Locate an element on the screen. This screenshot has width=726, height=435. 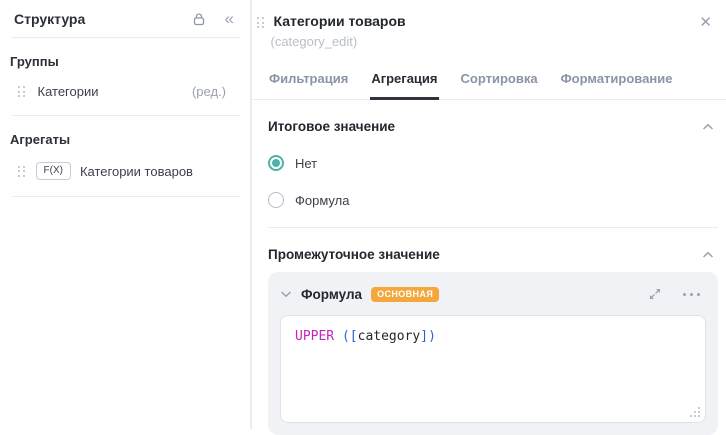
group-item-label: Категории is located at coordinates (68, 91).